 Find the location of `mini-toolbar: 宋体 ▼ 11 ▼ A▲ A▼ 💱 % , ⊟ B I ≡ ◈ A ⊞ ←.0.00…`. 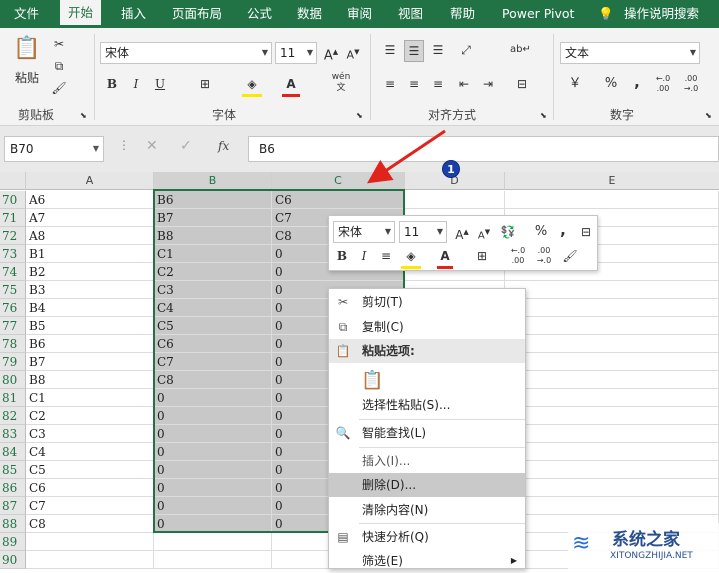

mini-toolbar: 宋体 ▼ 11 ▼ A▲ A▼ 💱 % , ⊟ B I ≡ ◈ A ⊞ ←.0.00… is located at coordinates (463, 243).